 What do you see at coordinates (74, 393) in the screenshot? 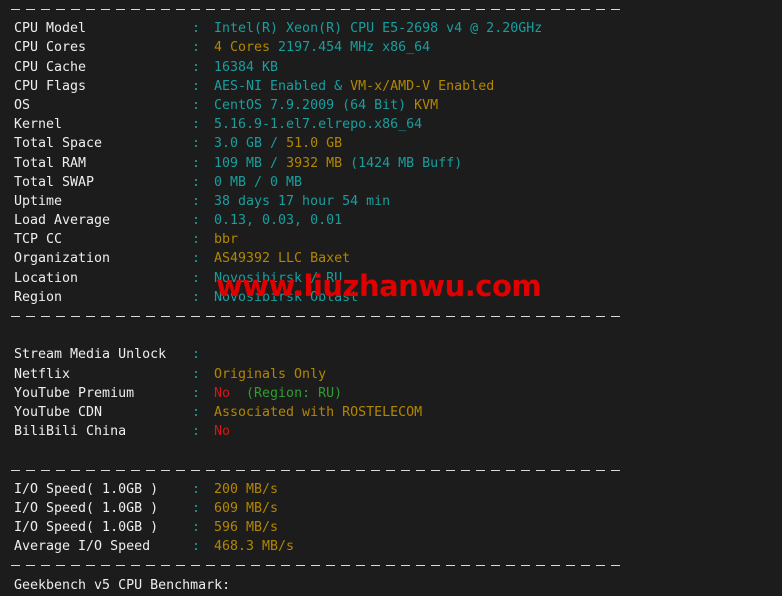
I see `row-label: YouTube Premium` at bounding box center [74, 393].